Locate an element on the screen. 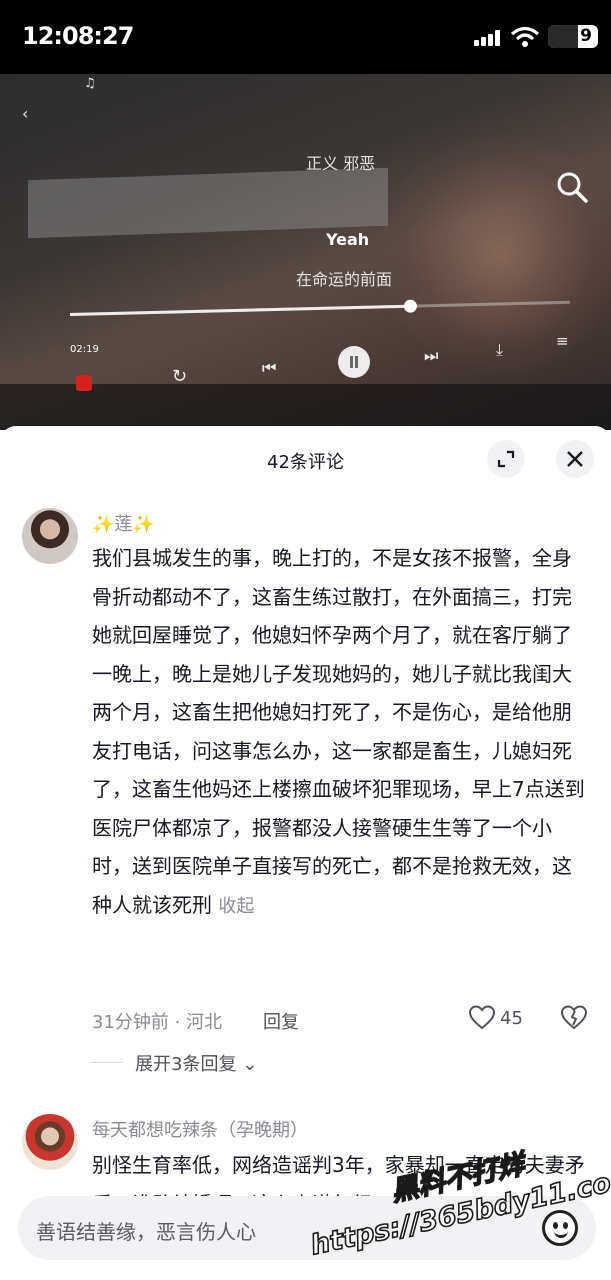 Image resolution: width=611 pixels, height=1280 pixels. expand-icon is located at coordinates (506, 459).